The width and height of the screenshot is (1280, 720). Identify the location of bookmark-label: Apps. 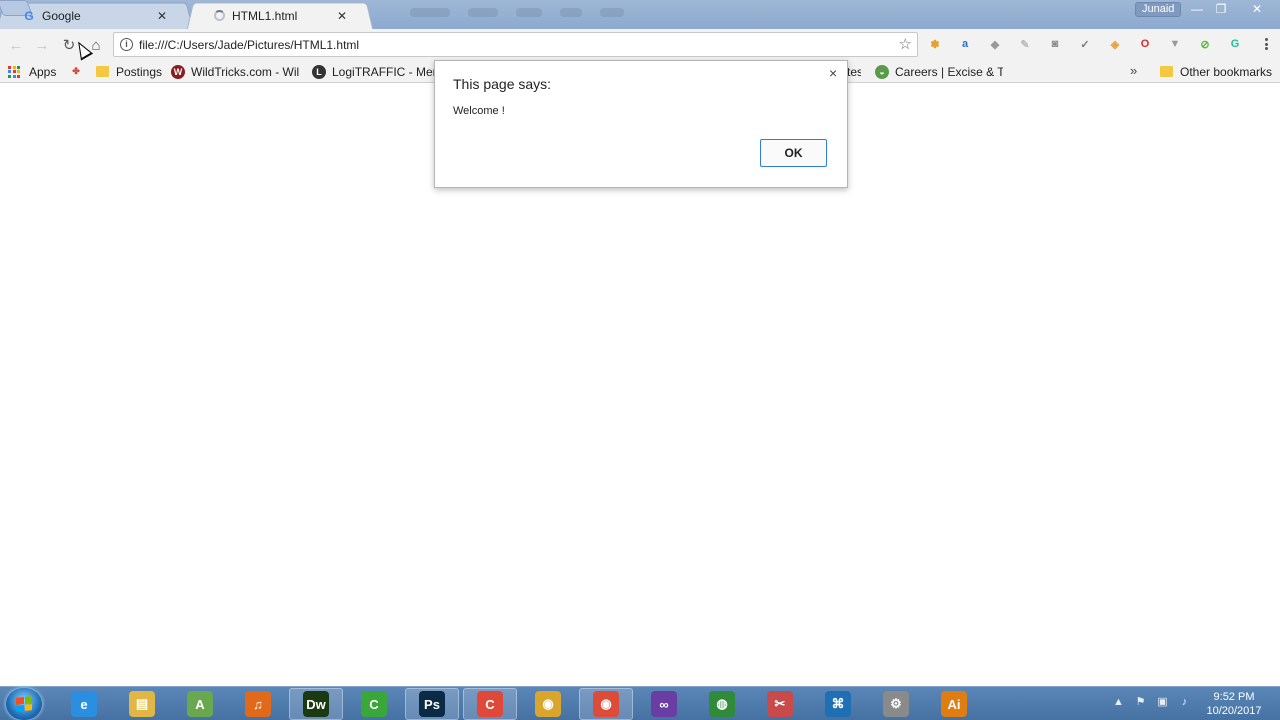
(43, 71).